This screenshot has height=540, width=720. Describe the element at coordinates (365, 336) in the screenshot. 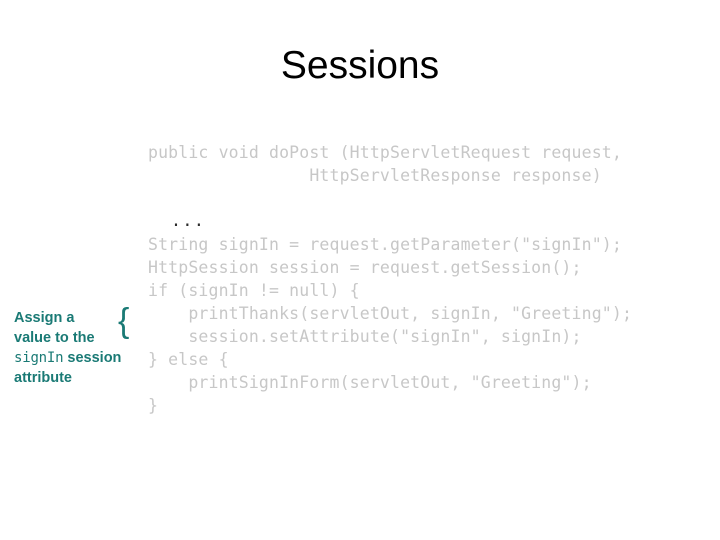

I see `code-line: session.setAttribute("signIn", signIn);` at that location.